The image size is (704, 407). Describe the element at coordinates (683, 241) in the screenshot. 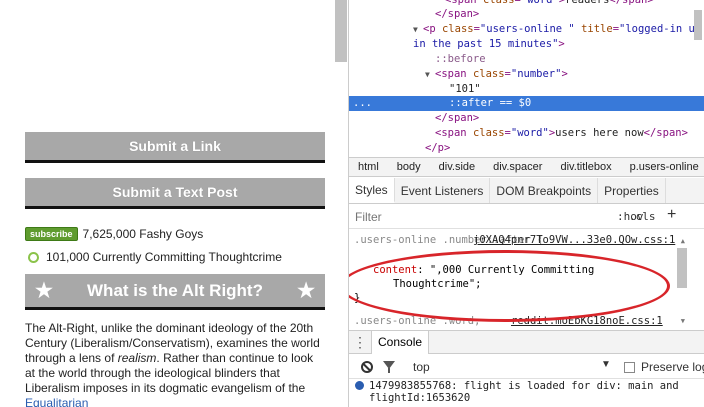

I see `scroll-up-arrow-icon: ▲` at that location.